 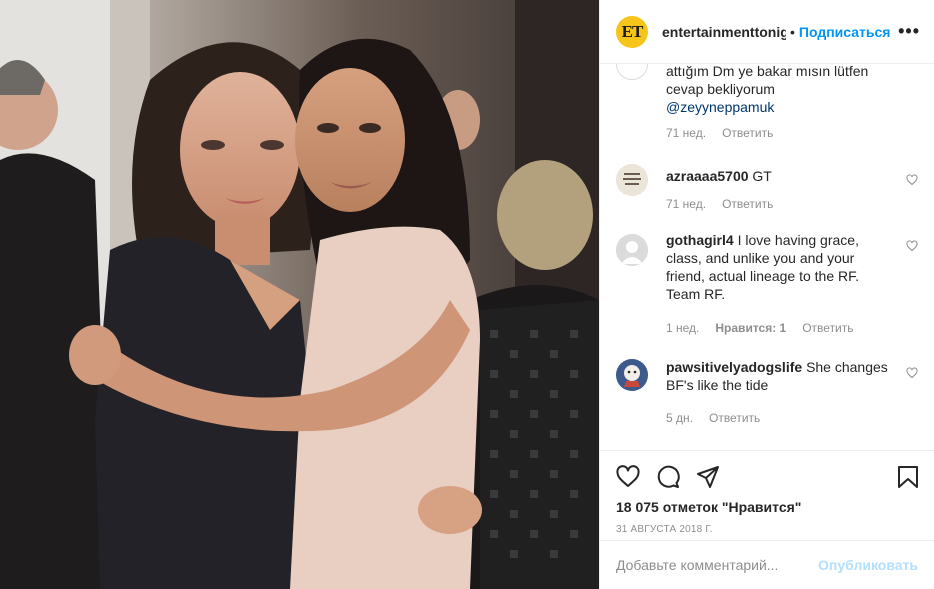 I want to click on avatar-image-icon, so click(x=632, y=180).